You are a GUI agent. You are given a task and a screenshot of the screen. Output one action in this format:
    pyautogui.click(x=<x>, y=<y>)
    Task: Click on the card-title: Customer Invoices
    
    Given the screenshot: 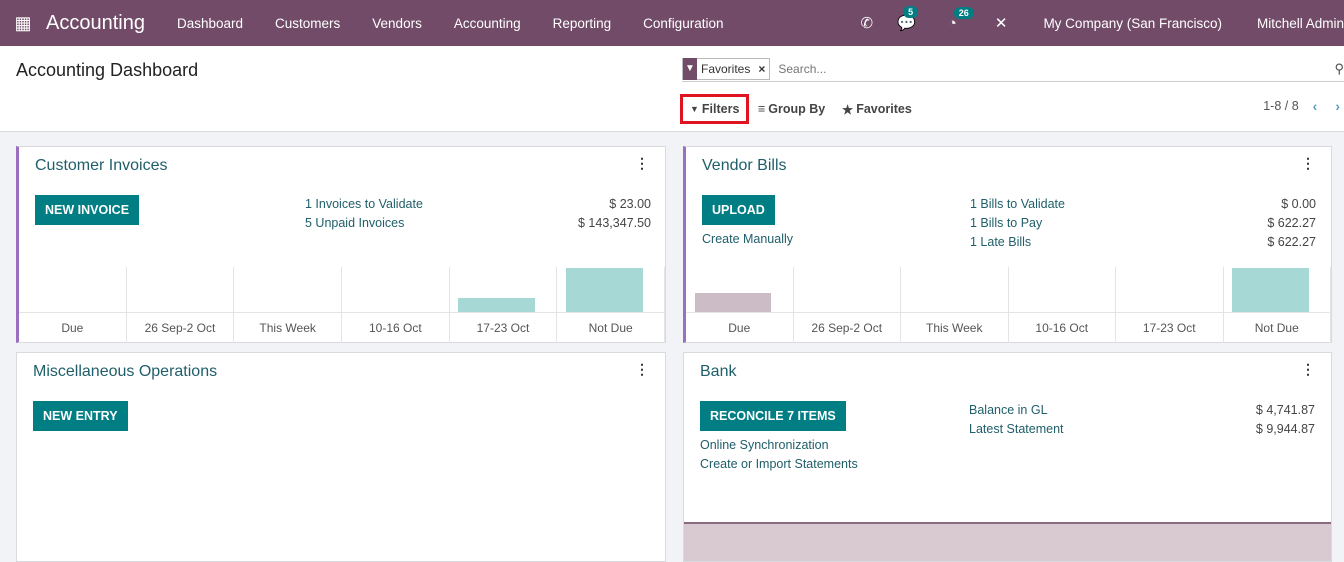 What is the action you would take?
    pyautogui.click(x=101, y=166)
    